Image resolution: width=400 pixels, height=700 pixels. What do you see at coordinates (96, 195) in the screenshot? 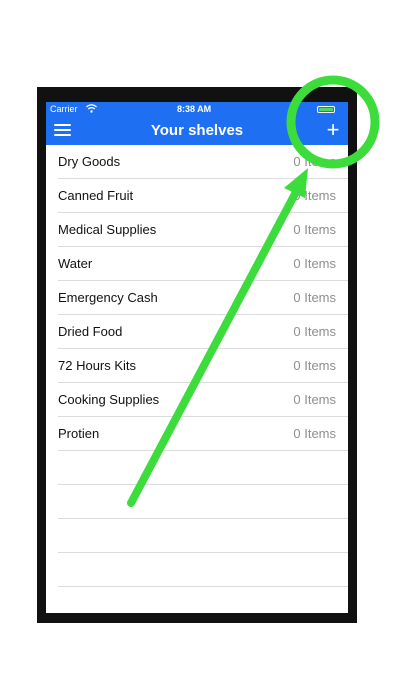
I see `shelf-name: Canned Fruit` at bounding box center [96, 195].